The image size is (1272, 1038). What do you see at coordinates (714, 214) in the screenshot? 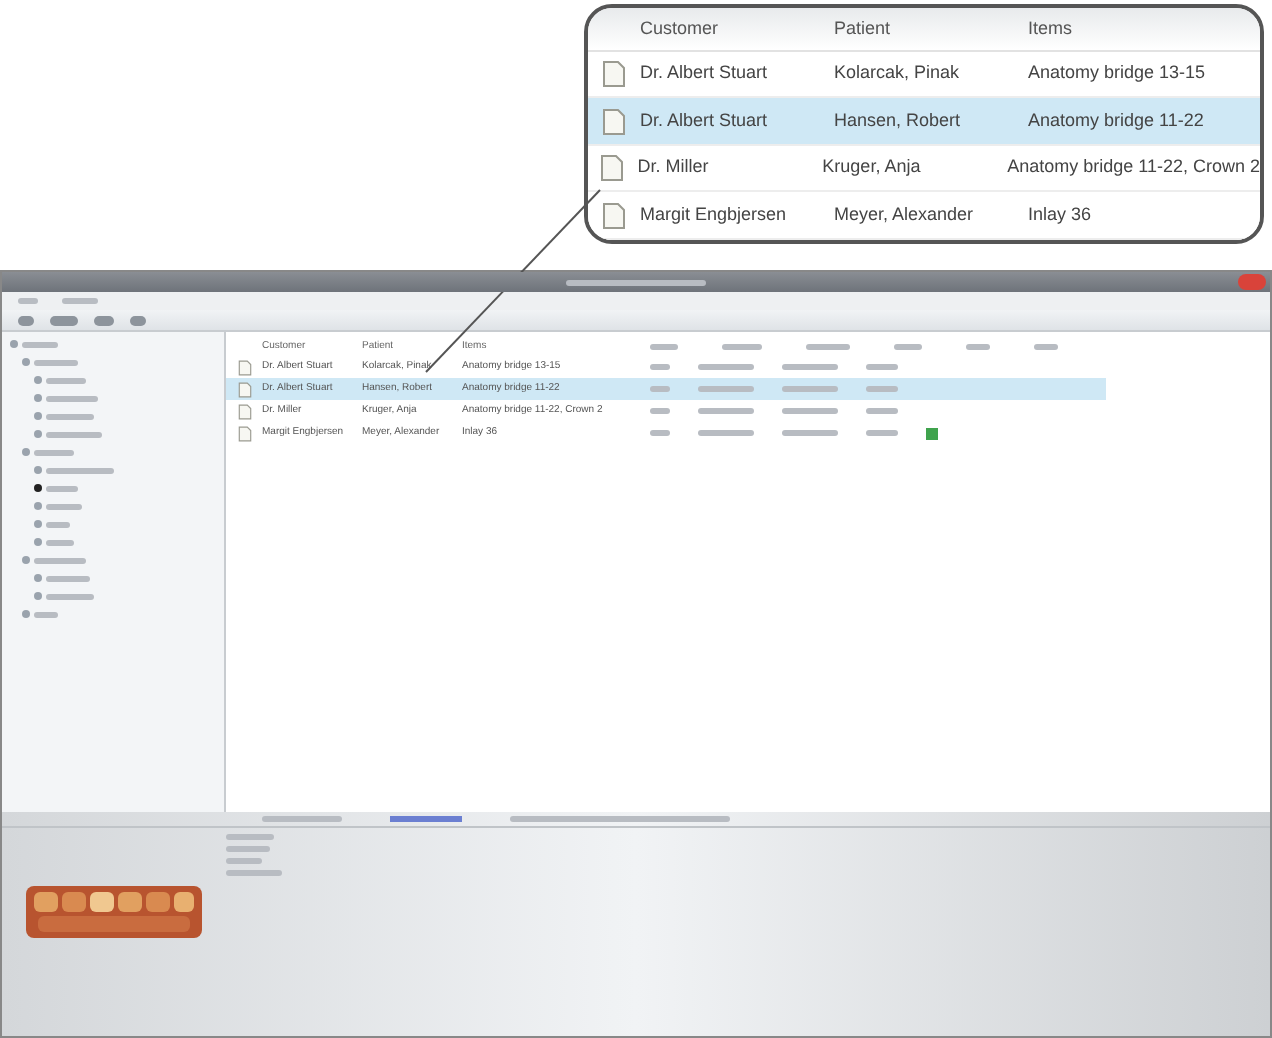
I see `table-cell-text: Margit Engbjersen` at bounding box center [714, 214].